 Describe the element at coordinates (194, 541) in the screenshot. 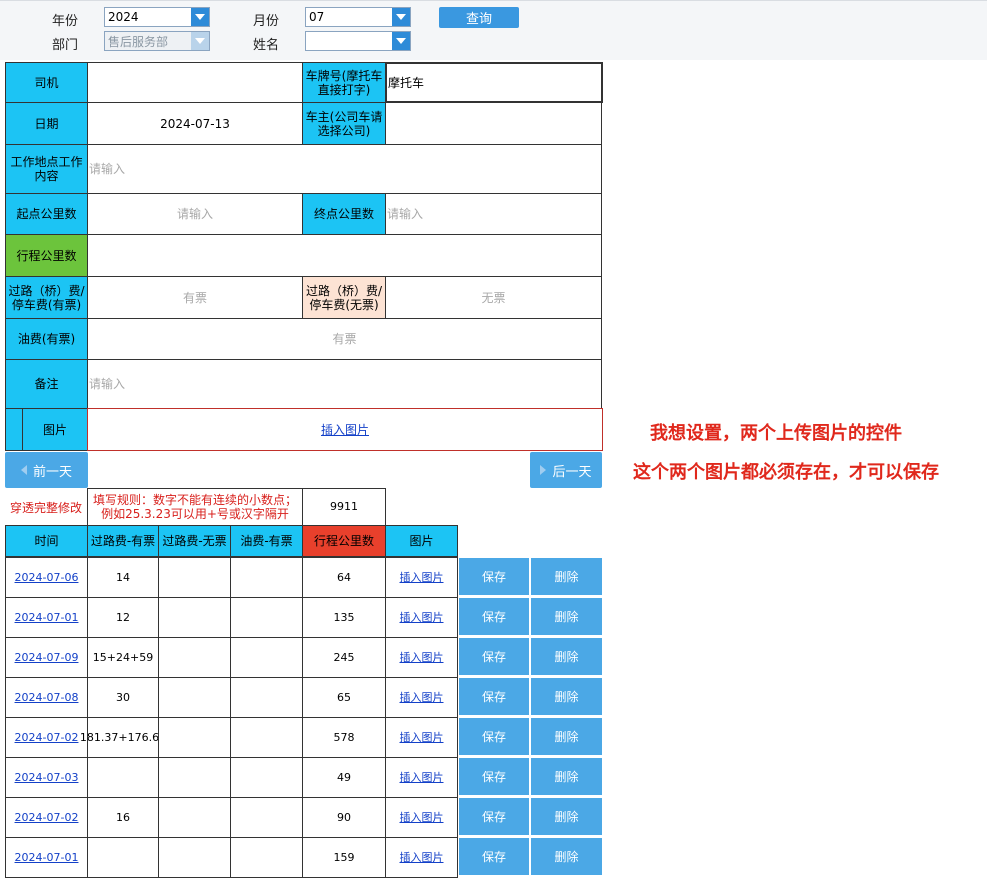

I see `header-toll-noinvoice: 过路费-无票` at that location.